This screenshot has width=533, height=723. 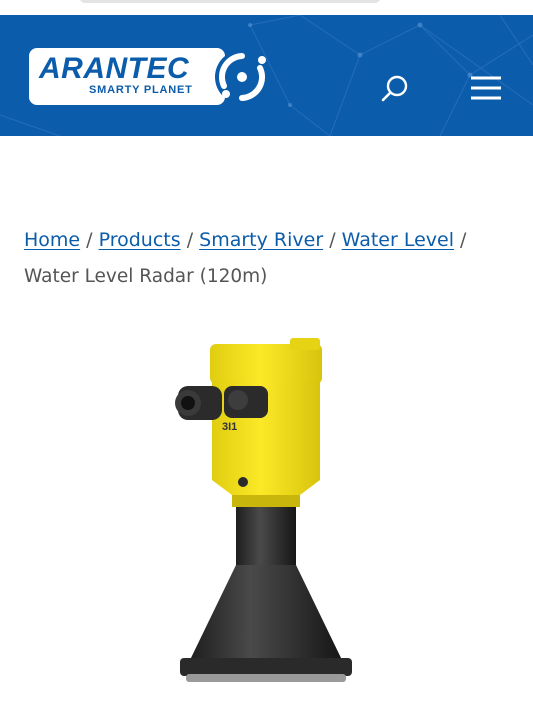 I want to click on top-strip, so click(x=266, y=7).